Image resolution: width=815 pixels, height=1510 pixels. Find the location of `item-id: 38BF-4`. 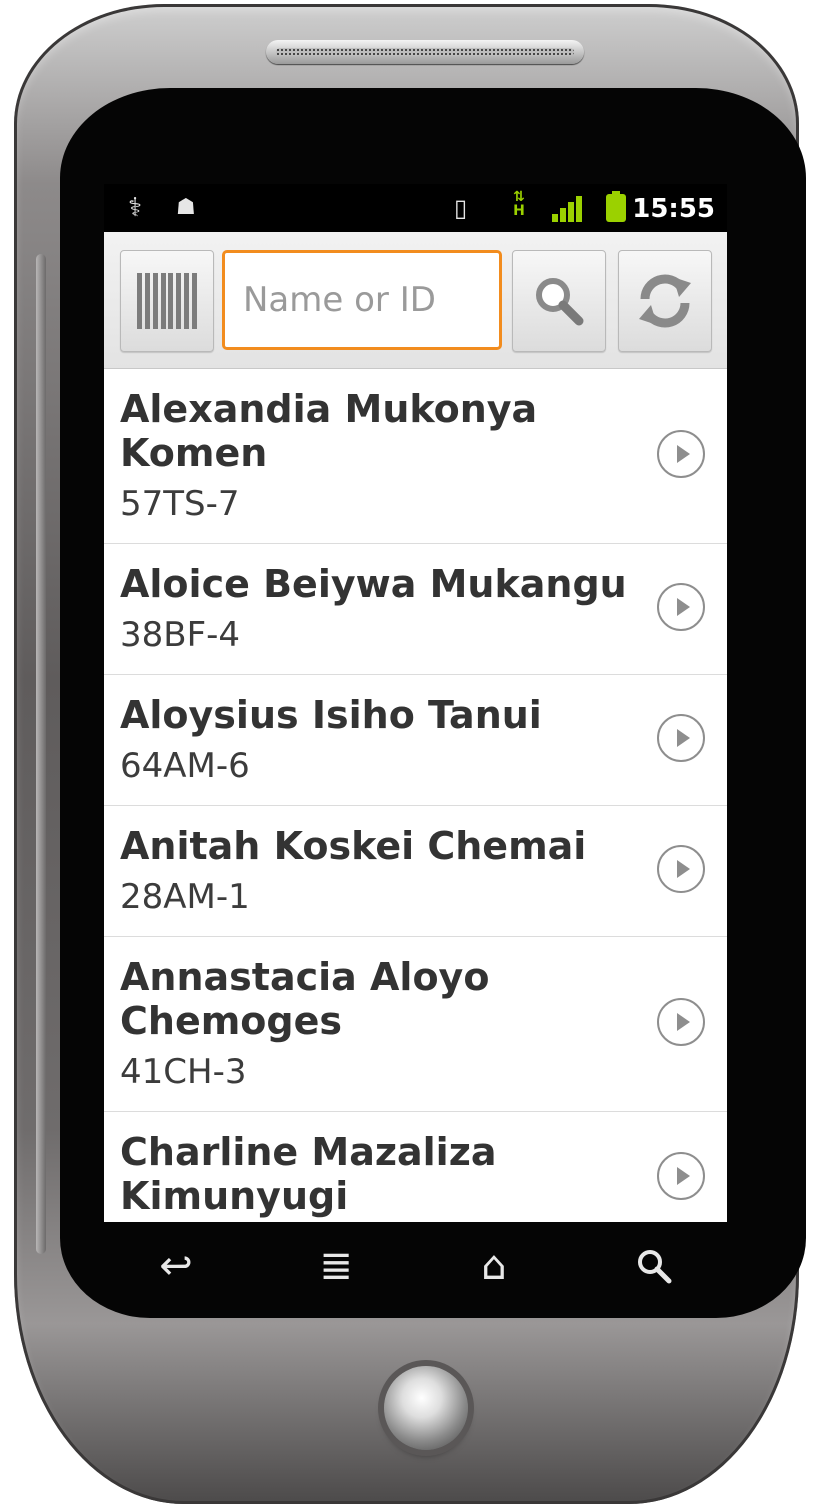

item-id: 38BF-4 is located at coordinates (180, 635).